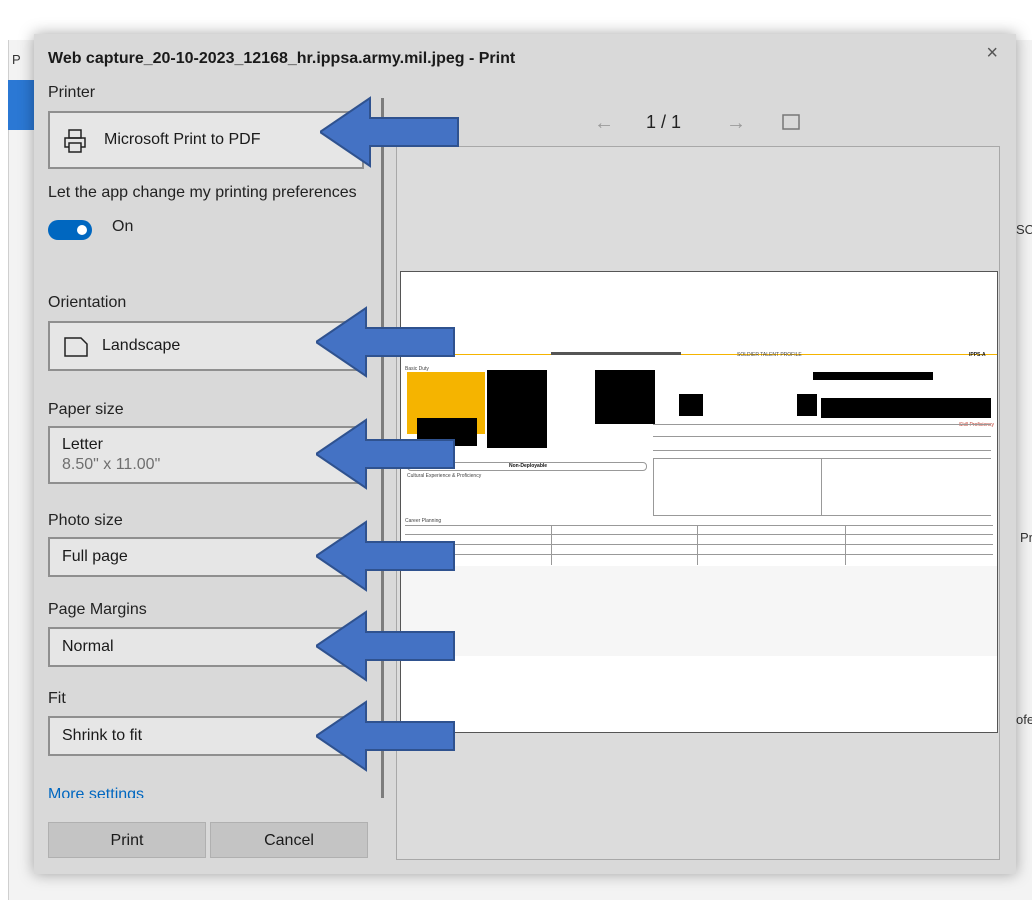 This screenshot has width=1032, height=900. I want to click on landscape-icon, so click(76, 347).